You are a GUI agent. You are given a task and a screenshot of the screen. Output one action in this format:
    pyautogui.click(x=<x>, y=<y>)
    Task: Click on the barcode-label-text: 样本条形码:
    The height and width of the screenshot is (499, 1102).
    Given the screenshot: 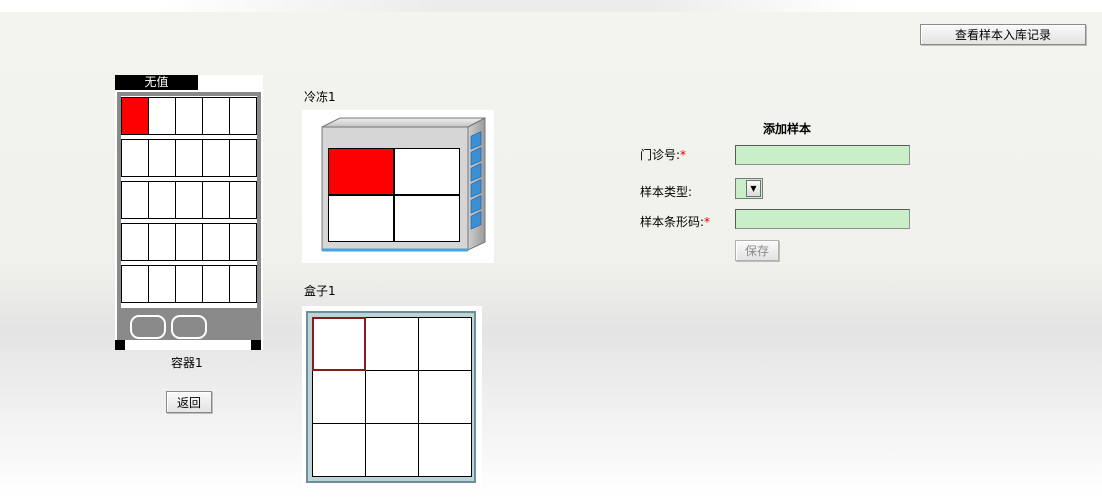 What is the action you would take?
    pyautogui.click(x=672, y=222)
    